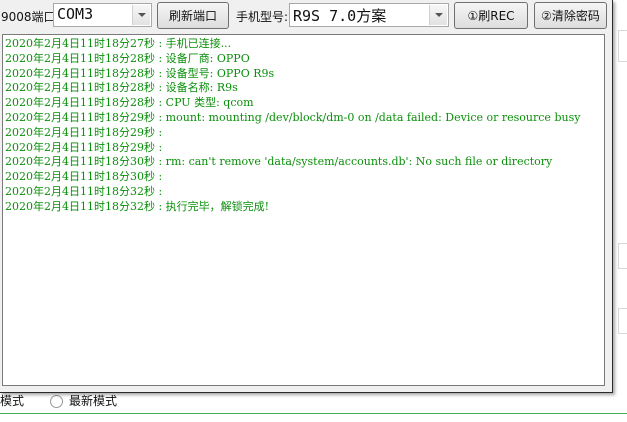 This screenshot has width=627, height=422. What do you see at coordinates (313, 413) in the screenshot?
I see `accent-divider` at bounding box center [313, 413].